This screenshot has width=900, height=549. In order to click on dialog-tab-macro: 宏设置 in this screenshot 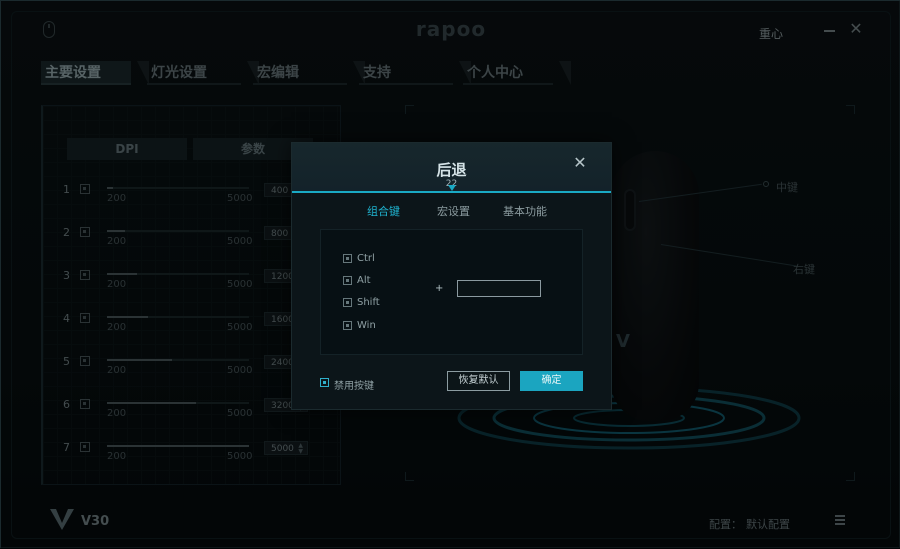, I will do `click(453, 211)`.